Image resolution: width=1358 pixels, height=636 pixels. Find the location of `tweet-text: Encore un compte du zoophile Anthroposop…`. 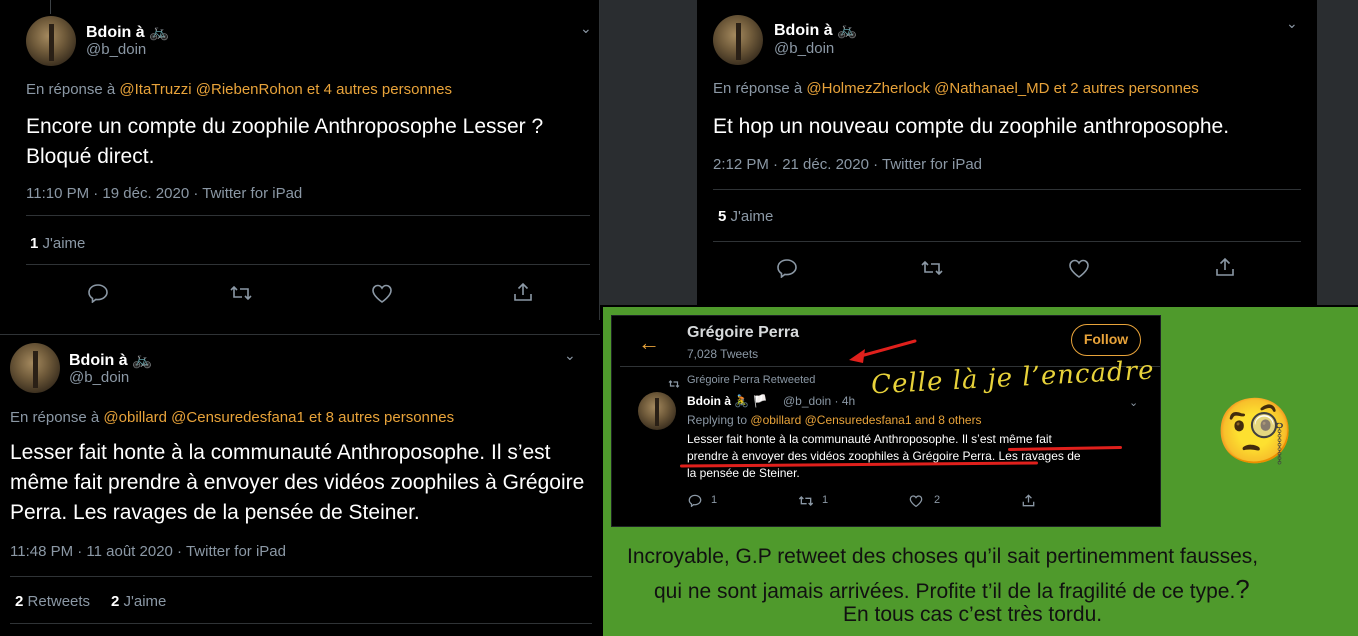

tweet-text: Encore un compte du zoophile Anthroposop… is located at coordinates (285, 141).